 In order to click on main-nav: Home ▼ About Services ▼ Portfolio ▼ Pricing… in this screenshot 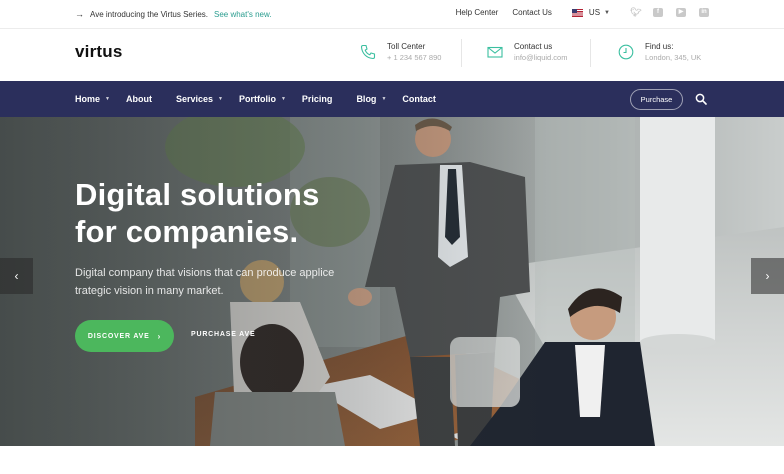, I will do `click(392, 99)`.